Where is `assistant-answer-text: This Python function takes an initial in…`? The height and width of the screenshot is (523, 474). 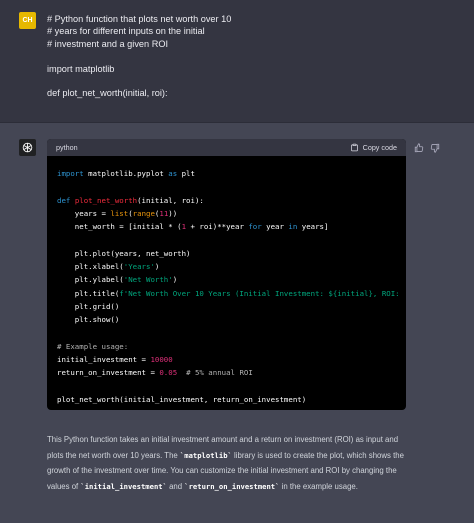
assistant-answer-text: This Python function takes an initial in… is located at coordinates (228, 463).